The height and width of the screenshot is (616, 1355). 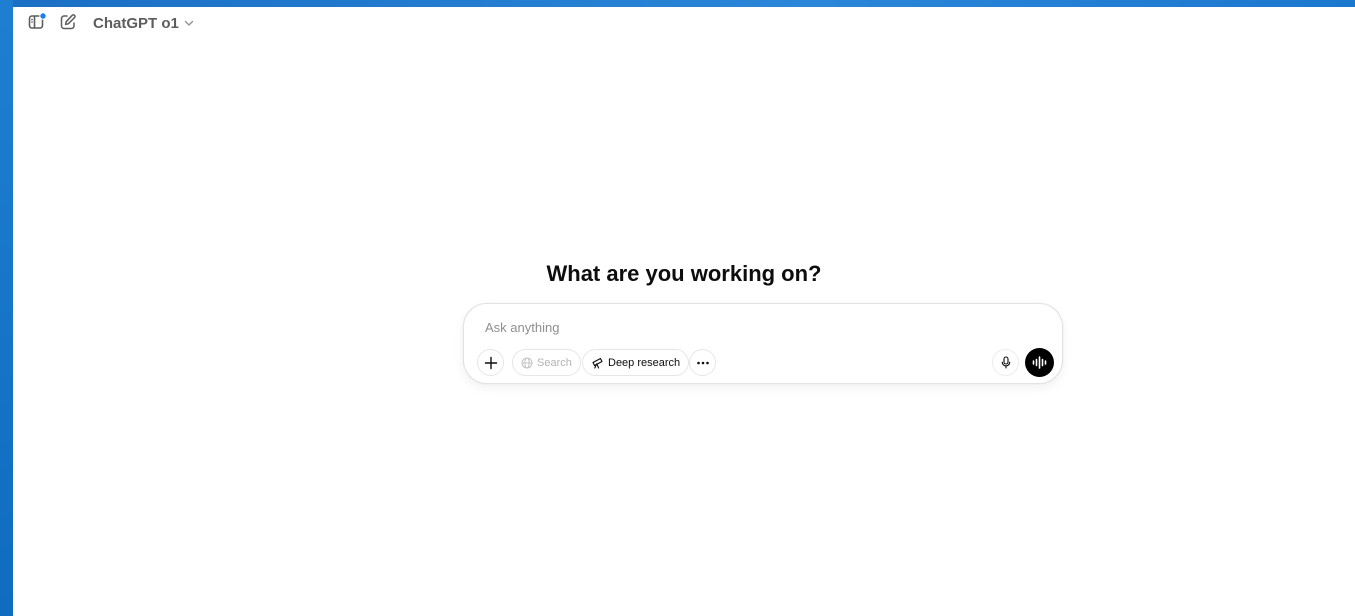 I want to click on dictate-button, so click(x=1005, y=362).